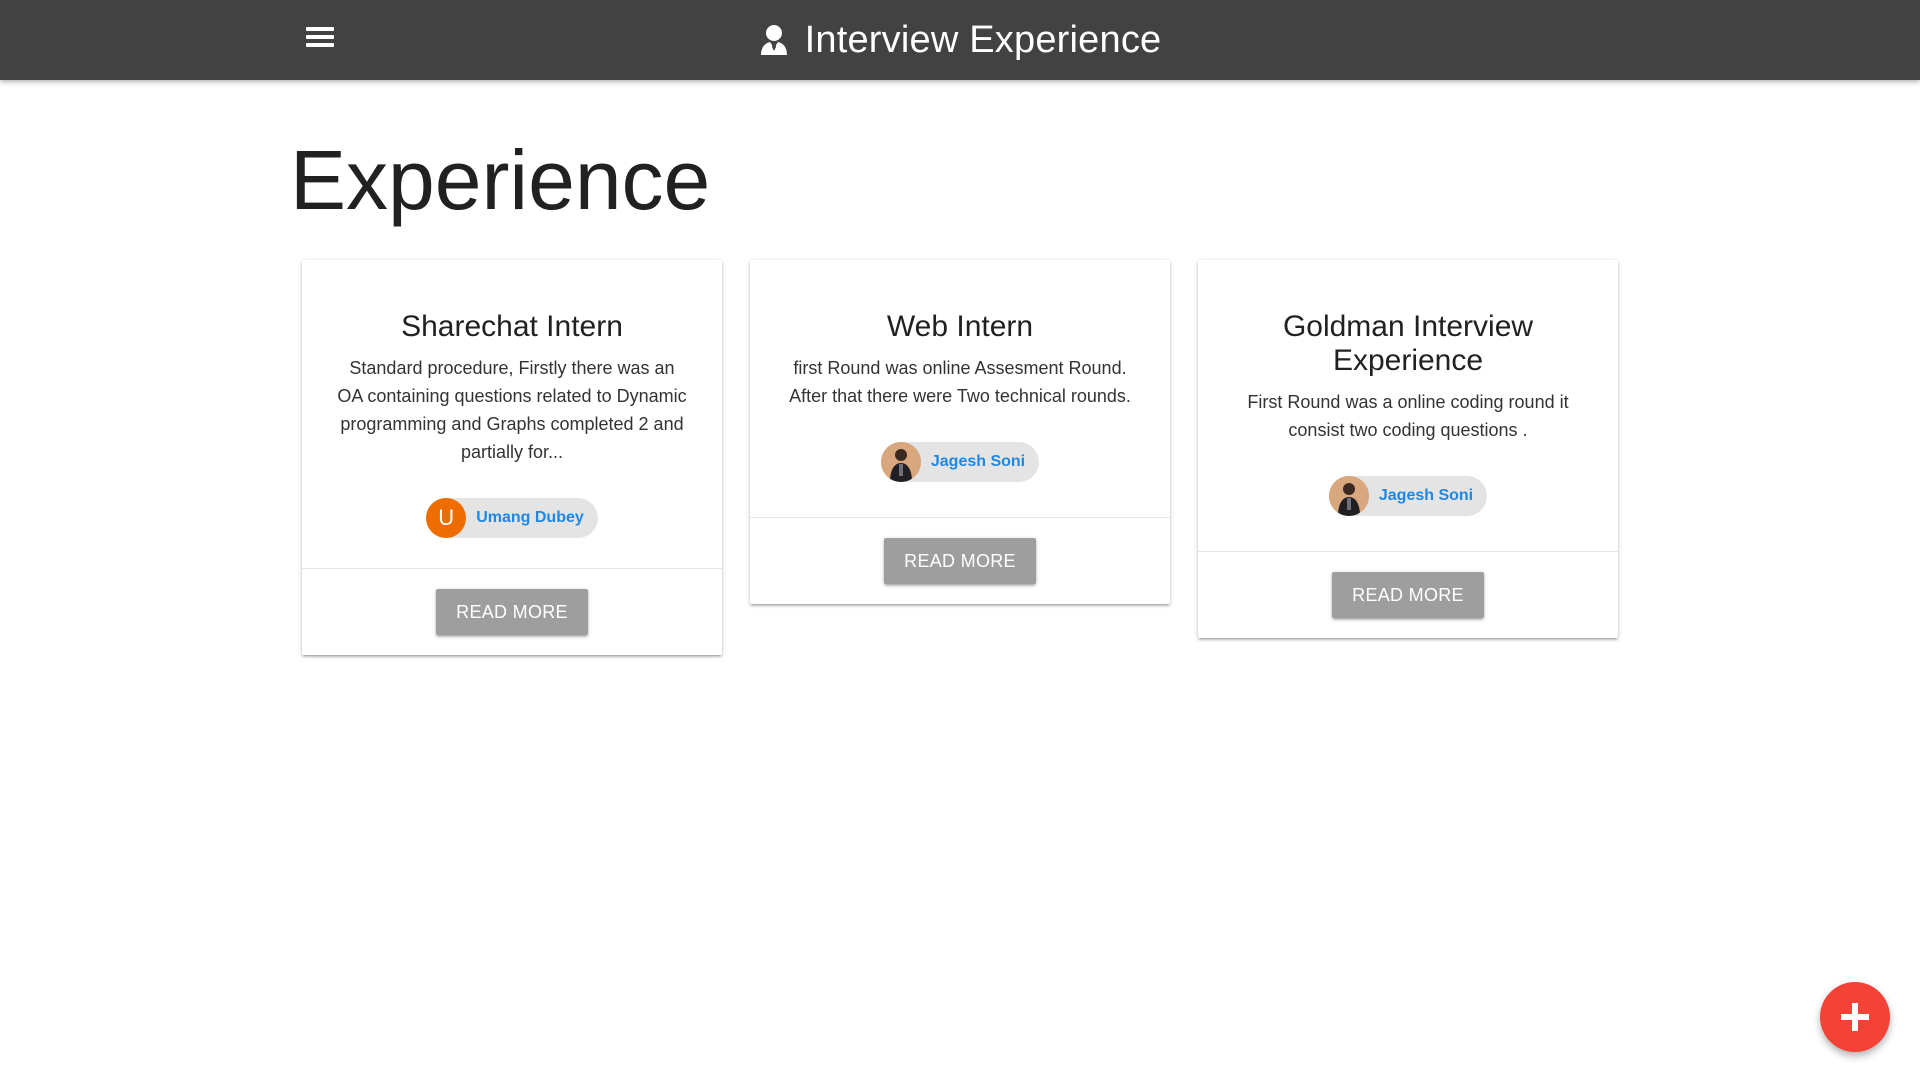 This screenshot has width=1920, height=1080. What do you see at coordinates (530, 517) in the screenshot?
I see `author-name: Umang Dubey` at bounding box center [530, 517].